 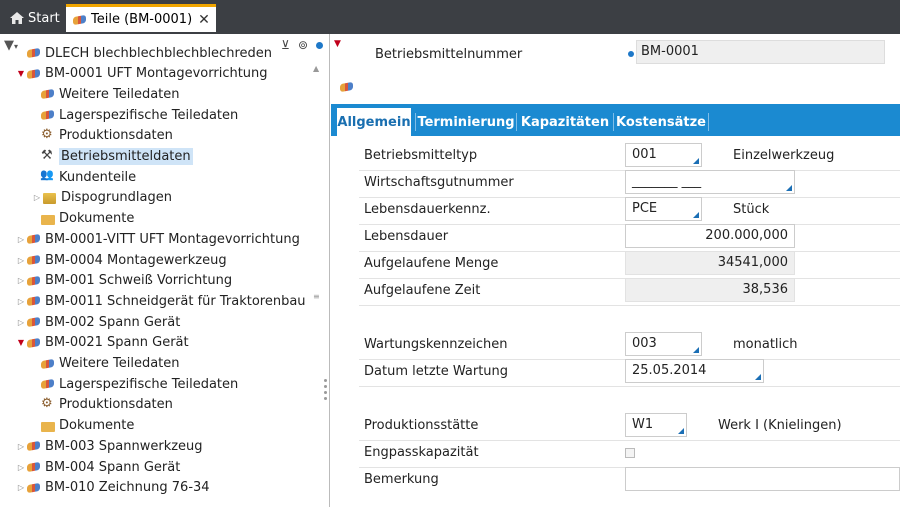 What do you see at coordinates (142, 74) in the screenshot?
I see `tree-item: ▼ BM-0001 UFT Montagevorrichtung` at bounding box center [142, 74].